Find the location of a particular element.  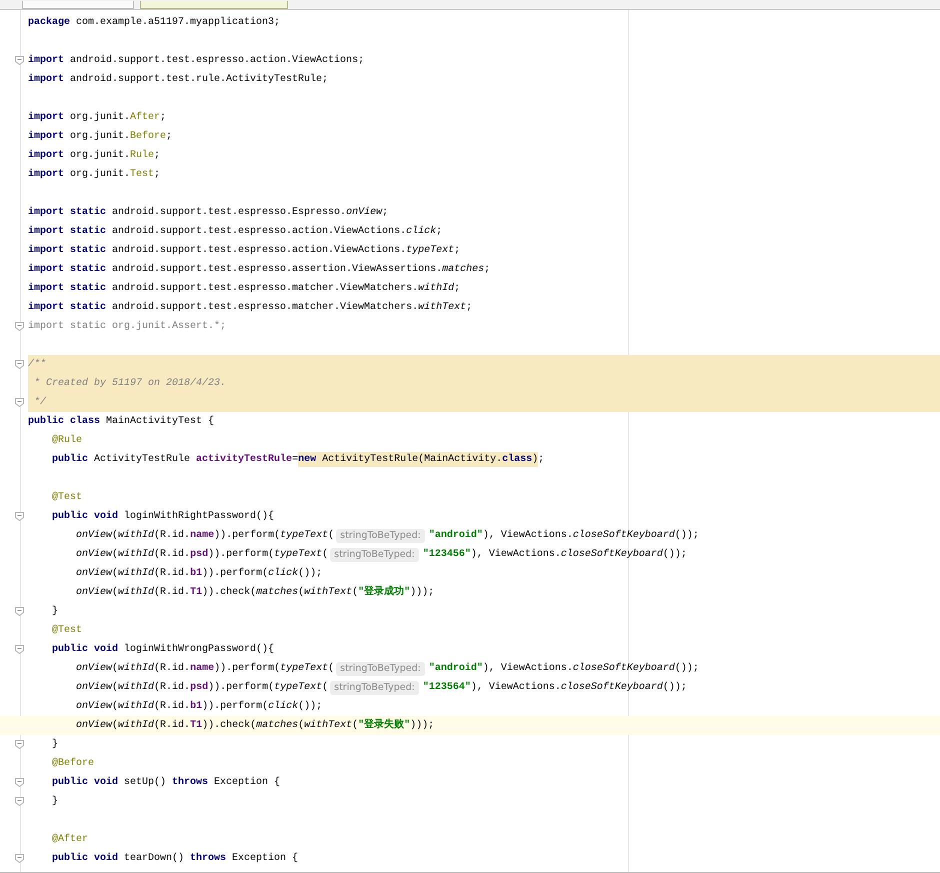

code-text: public class MainActivityTest { is located at coordinates (121, 421).